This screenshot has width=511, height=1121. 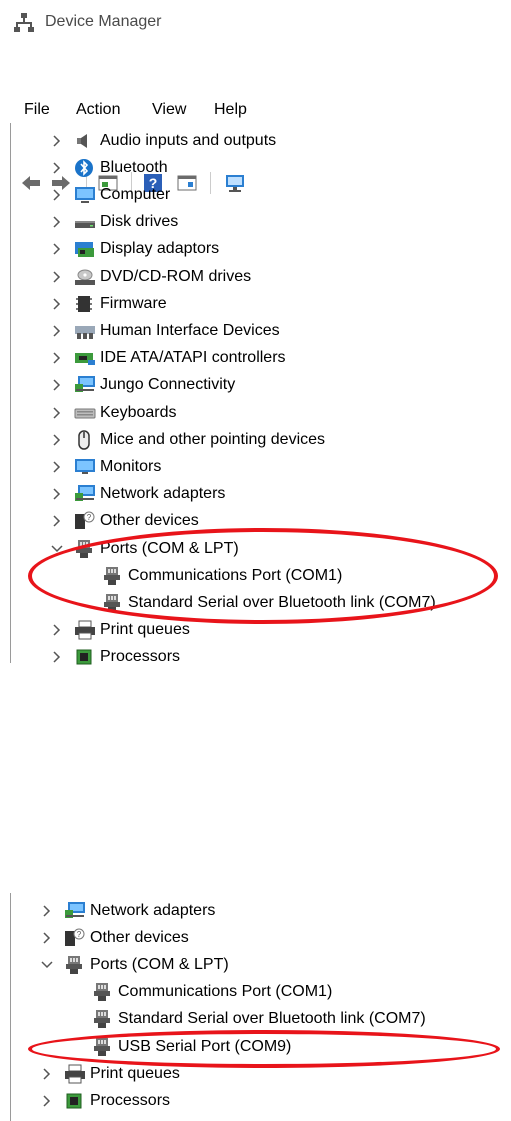 I want to click on title-bar: Device Manager, so click(x=255, y=22).